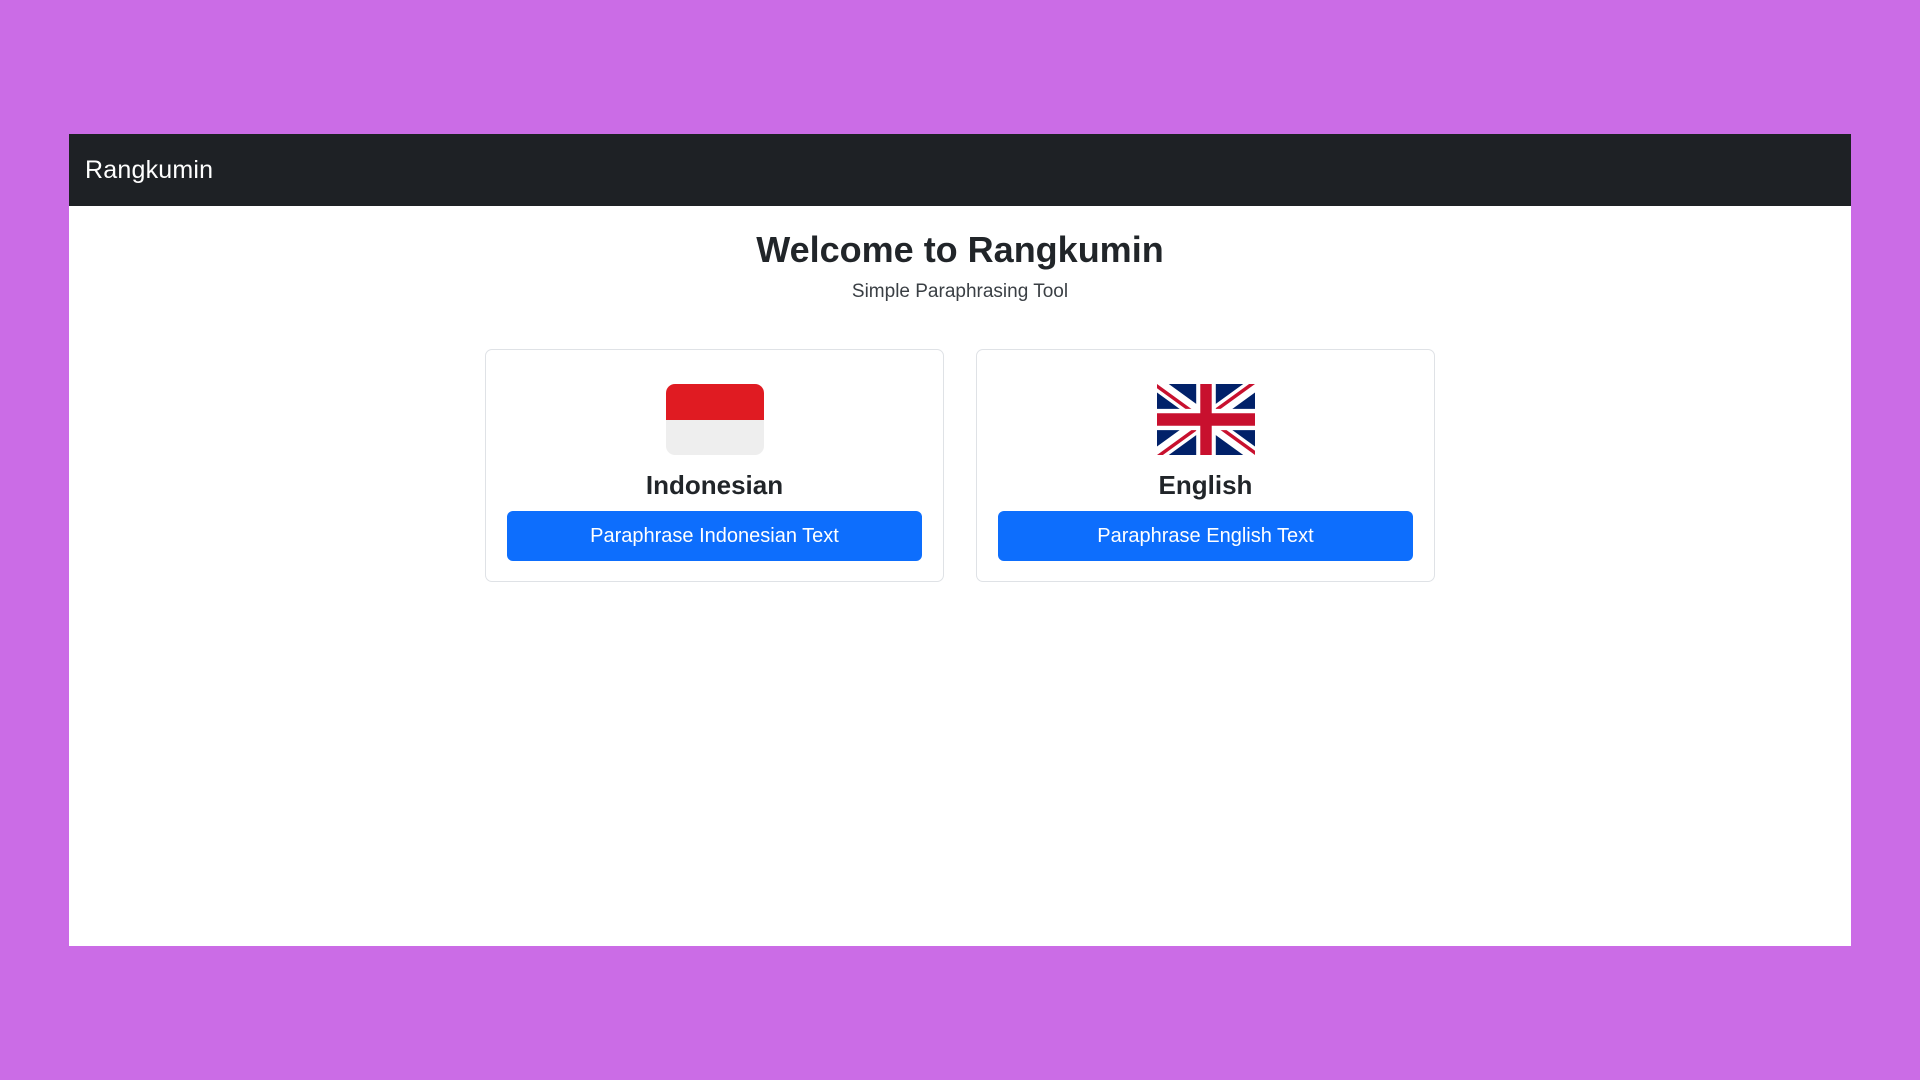 This screenshot has height=1080, width=1920. Describe the element at coordinates (1205, 465) in the screenshot. I see `language-card-english: English Paraphrase English Text` at that location.